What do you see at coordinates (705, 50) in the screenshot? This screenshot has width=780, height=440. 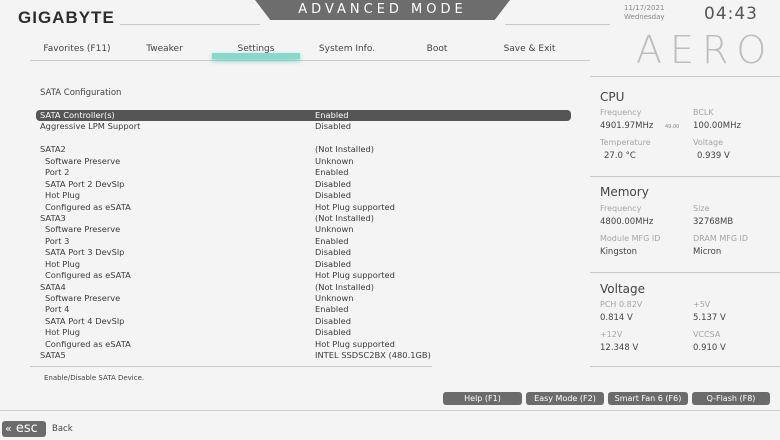 I see `aero-brand-logo: AERO` at bounding box center [705, 50].